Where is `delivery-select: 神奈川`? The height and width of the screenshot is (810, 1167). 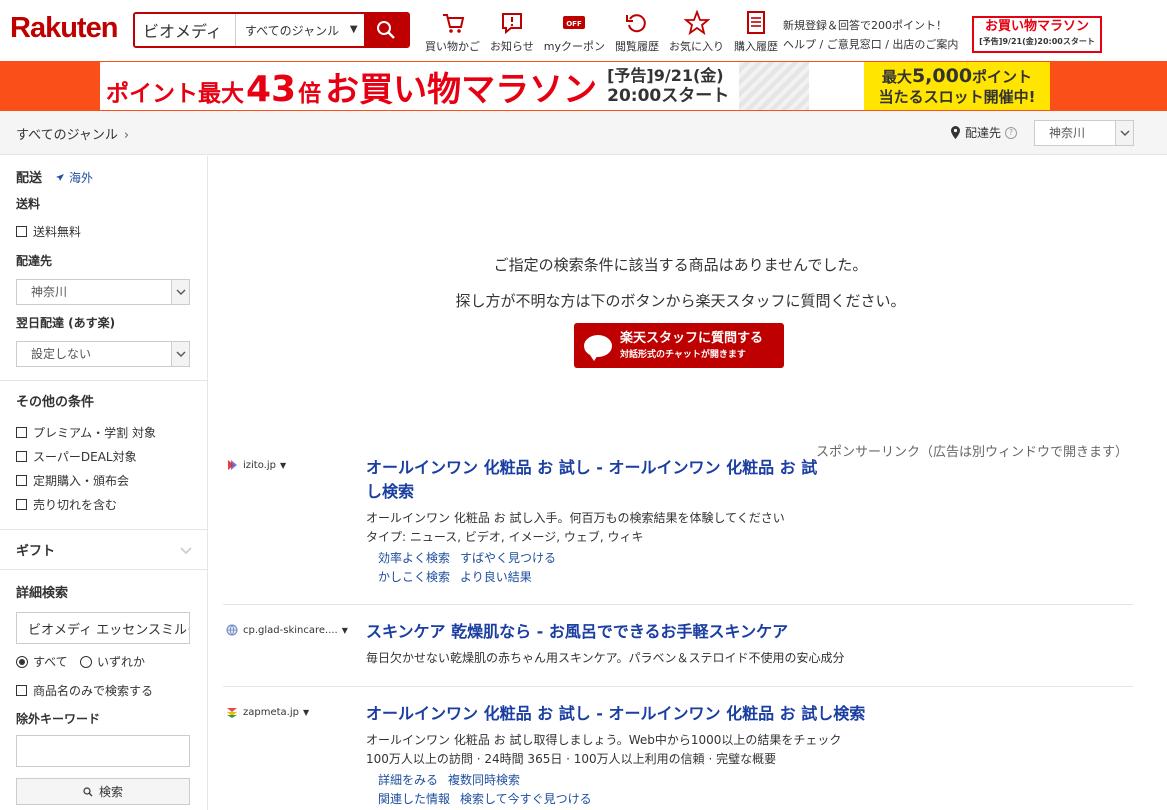
delivery-select: 神奈川 is located at coordinates (1084, 133).